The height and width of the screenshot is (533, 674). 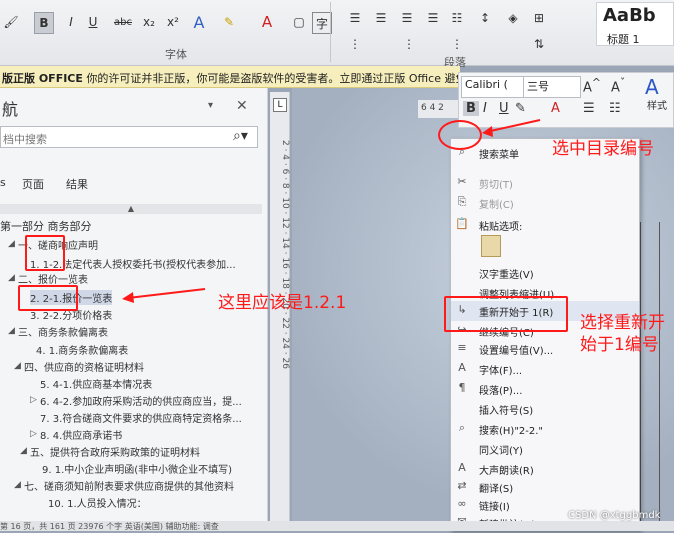 I want to click on status-bar: 第 16 页，共 161 页 23976 个字 英语(美国) 辅助功能: 调查, so click(x=337, y=526).